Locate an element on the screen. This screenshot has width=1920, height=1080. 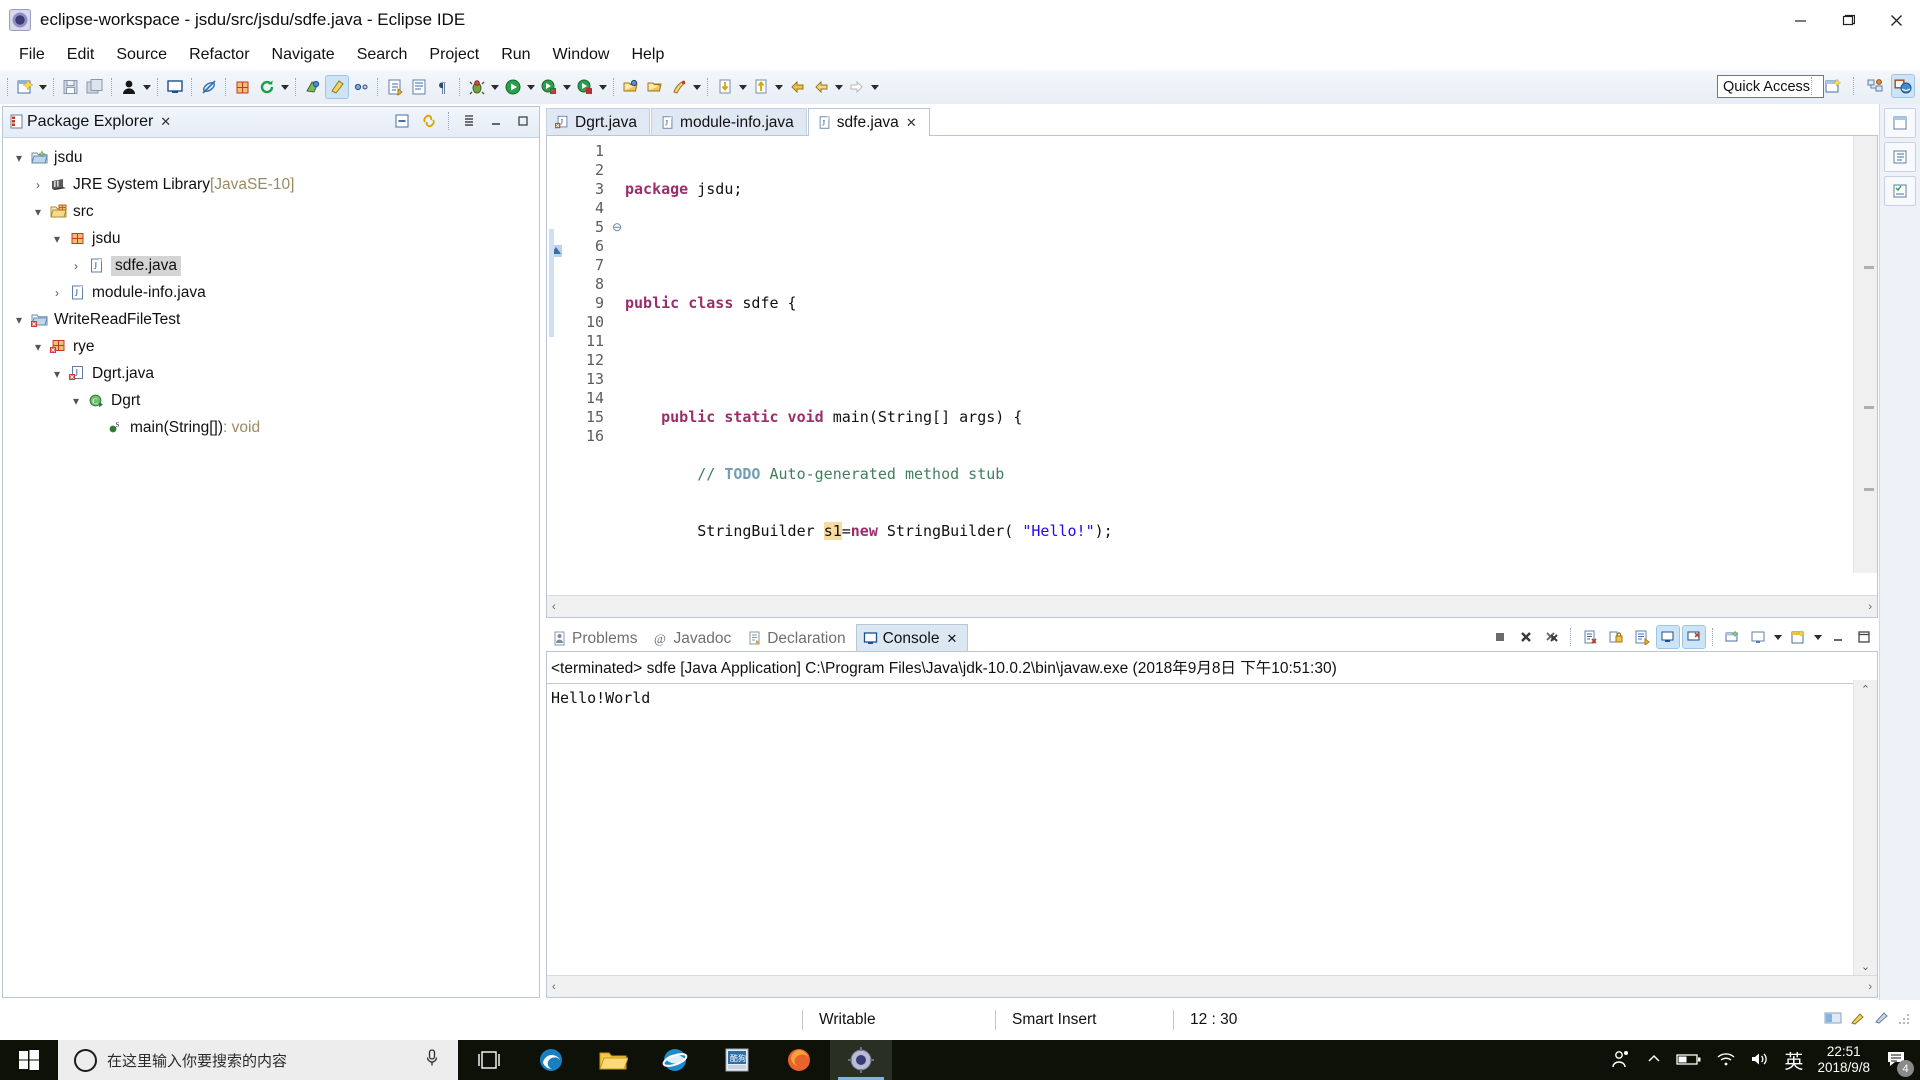
marker-column is located at coordinates (556, 365).